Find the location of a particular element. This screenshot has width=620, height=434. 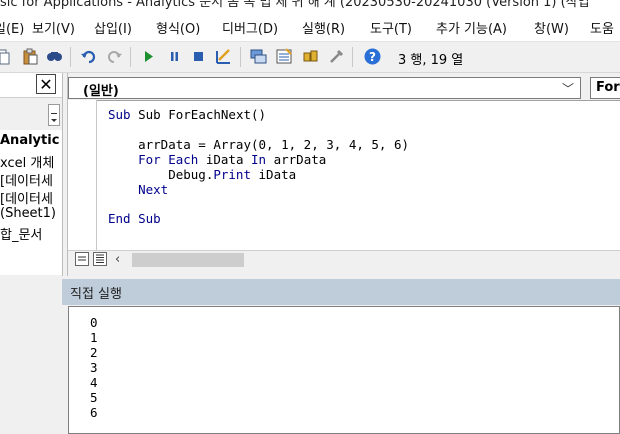

code-line: Debug.Print iData is located at coordinates (202, 174).